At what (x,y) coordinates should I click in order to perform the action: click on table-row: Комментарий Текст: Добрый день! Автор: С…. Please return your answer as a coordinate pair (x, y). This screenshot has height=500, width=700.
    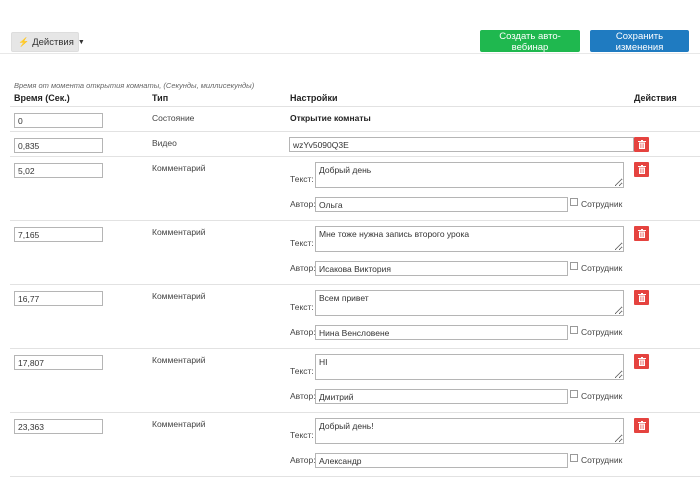
    Looking at the image, I should click on (355, 445).